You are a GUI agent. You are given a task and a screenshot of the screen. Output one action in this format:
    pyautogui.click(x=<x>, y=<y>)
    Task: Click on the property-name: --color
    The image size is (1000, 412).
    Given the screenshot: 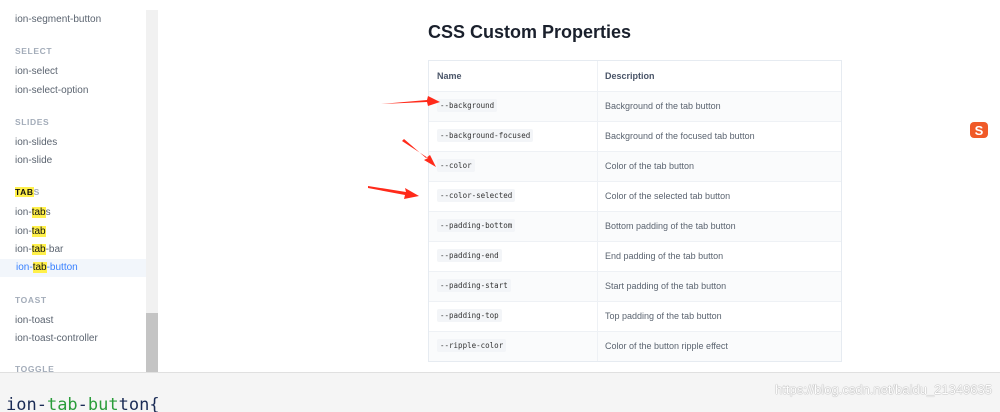 What is the action you would take?
    pyautogui.click(x=456, y=165)
    